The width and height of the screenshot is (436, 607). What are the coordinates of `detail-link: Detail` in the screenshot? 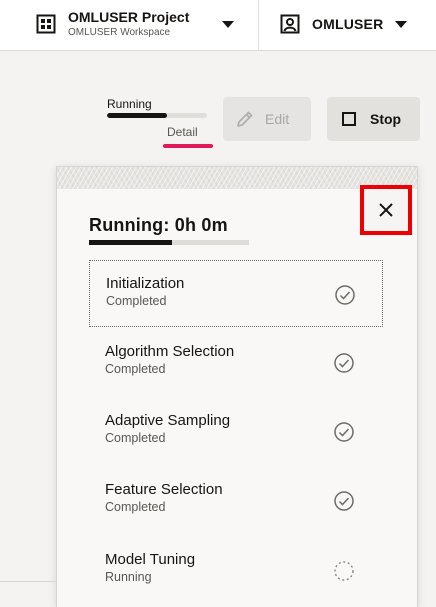 It's located at (188, 135).